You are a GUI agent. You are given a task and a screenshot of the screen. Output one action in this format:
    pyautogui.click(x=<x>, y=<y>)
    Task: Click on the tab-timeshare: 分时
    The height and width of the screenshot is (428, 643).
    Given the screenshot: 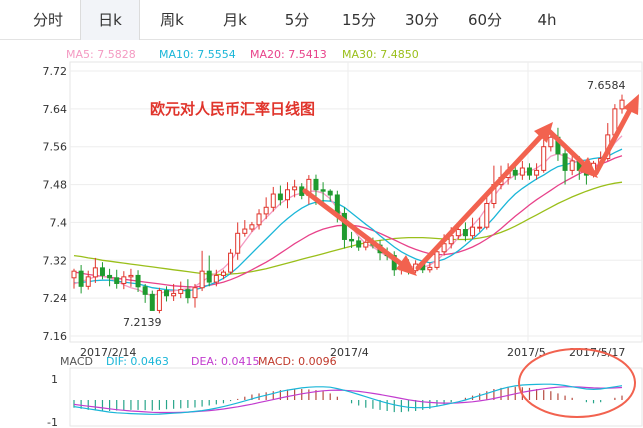 What is the action you would take?
    pyautogui.click(x=48, y=20)
    